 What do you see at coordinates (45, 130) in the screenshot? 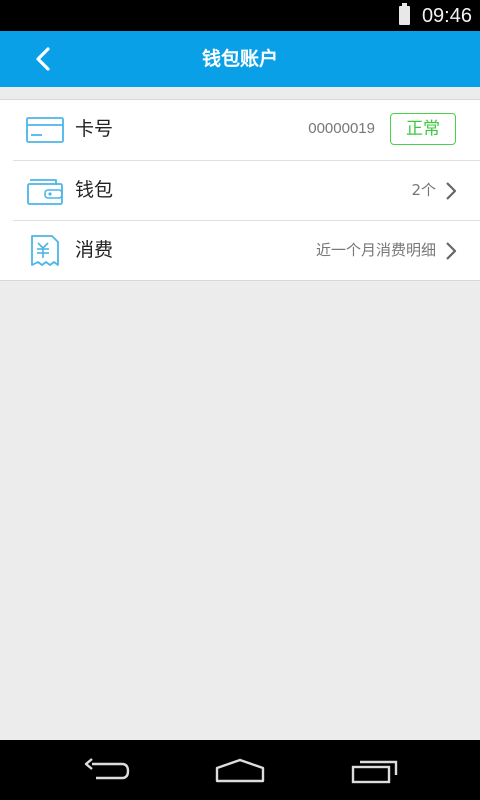
I see `card-icon` at bounding box center [45, 130].